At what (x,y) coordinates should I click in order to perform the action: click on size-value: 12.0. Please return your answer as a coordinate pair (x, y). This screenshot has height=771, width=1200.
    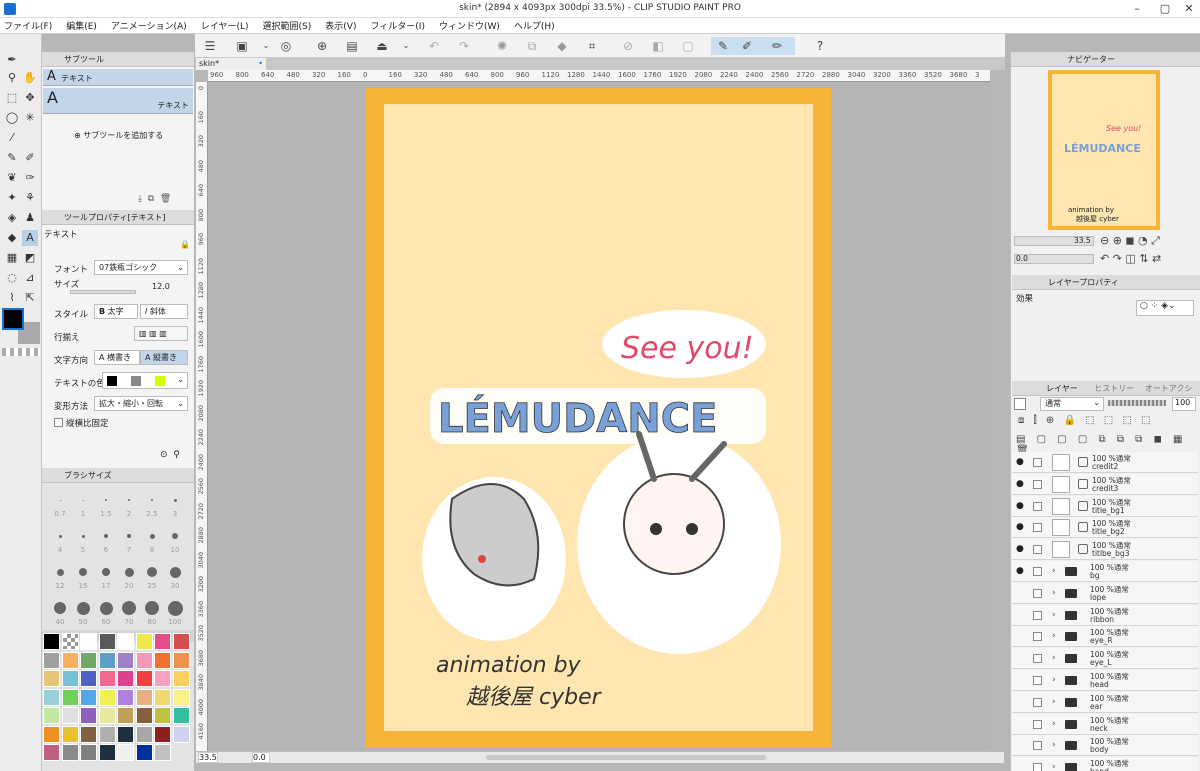
    Looking at the image, I should click on (161, 286).